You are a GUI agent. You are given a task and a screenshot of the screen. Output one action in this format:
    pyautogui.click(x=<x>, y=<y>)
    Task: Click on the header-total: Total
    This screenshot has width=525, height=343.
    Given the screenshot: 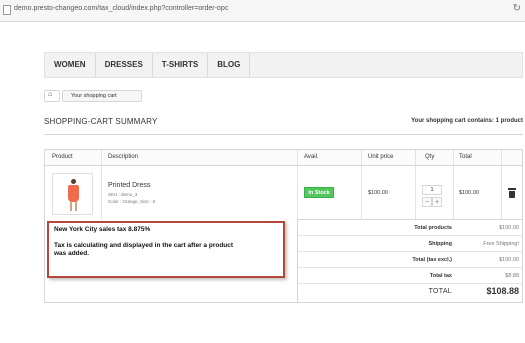 What is the action you would take?
    pyautogui.click(x=465, y=157)
    